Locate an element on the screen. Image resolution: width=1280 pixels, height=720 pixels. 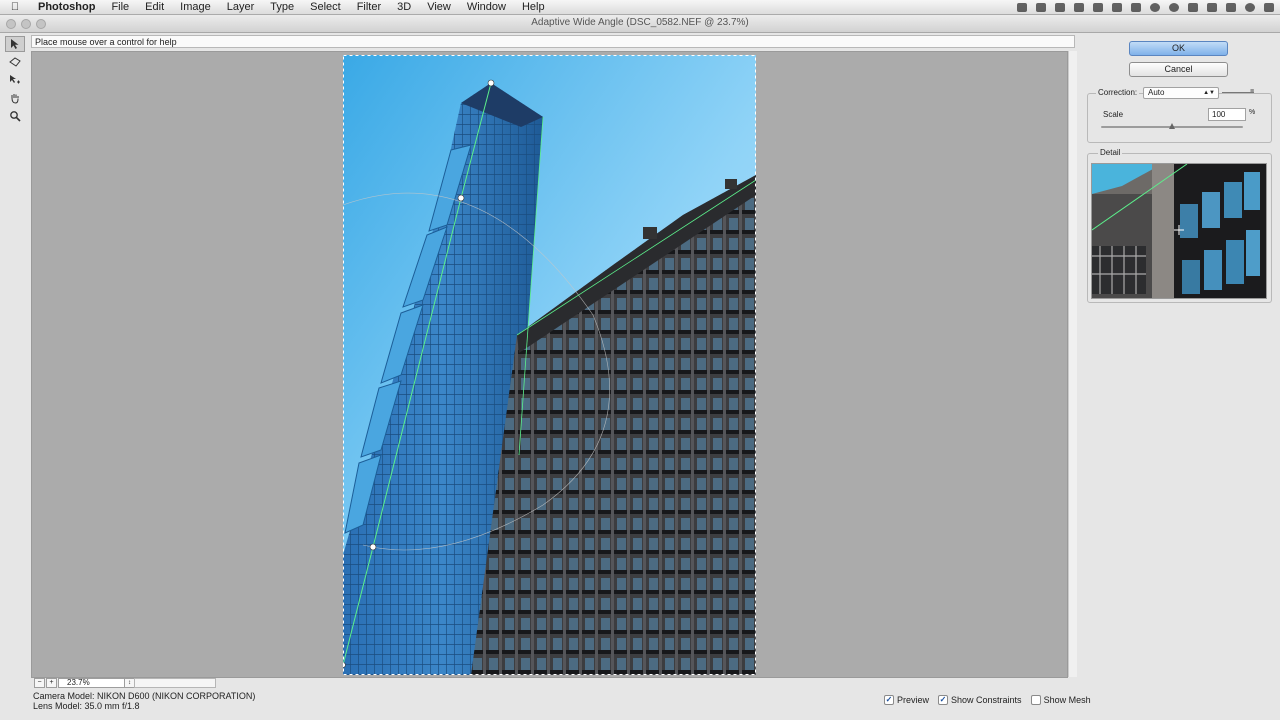
detail-label: Detail is located at coordinates (1110, 152).